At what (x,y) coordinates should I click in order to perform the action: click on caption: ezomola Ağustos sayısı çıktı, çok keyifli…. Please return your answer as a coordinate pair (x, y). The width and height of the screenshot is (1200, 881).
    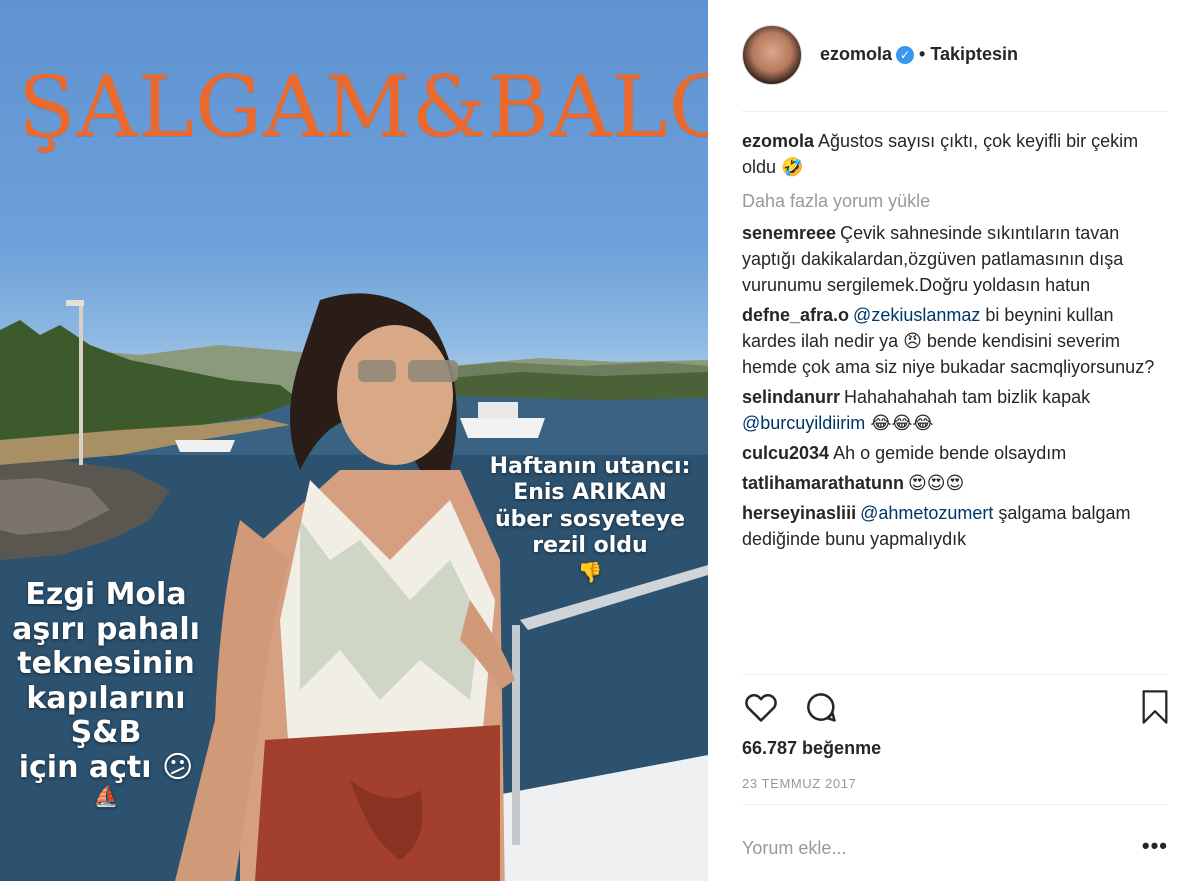
    Looking at the image, I should click on (957, 154).